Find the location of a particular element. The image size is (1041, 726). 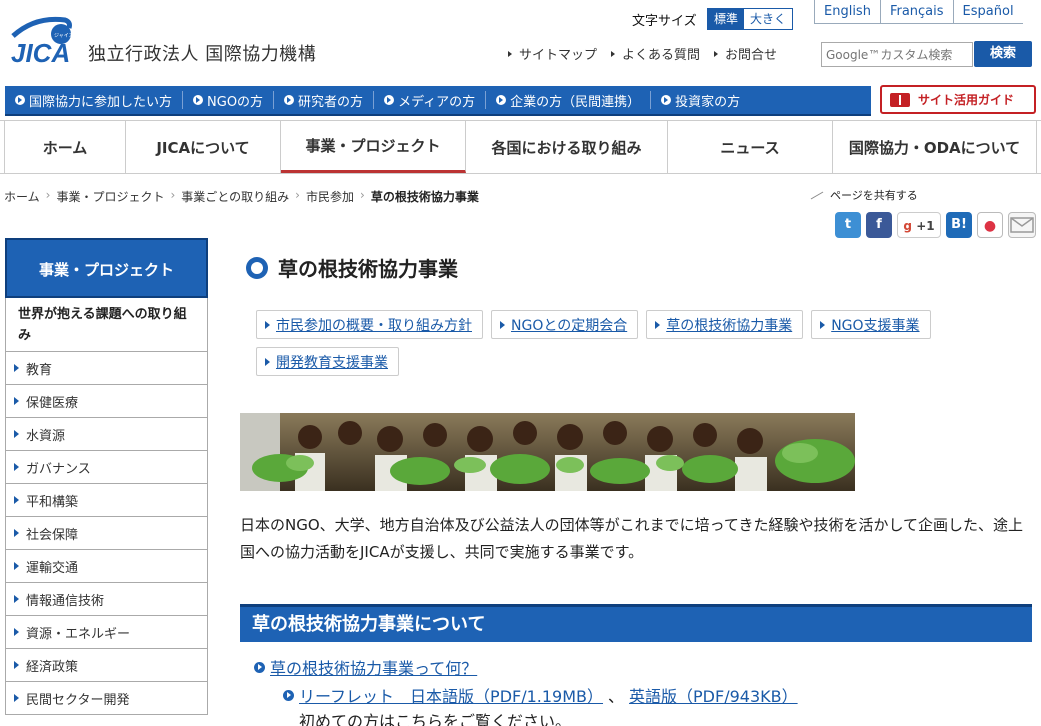

gnav-countries: 各国における取り組み is located at coordinates (567, 147).